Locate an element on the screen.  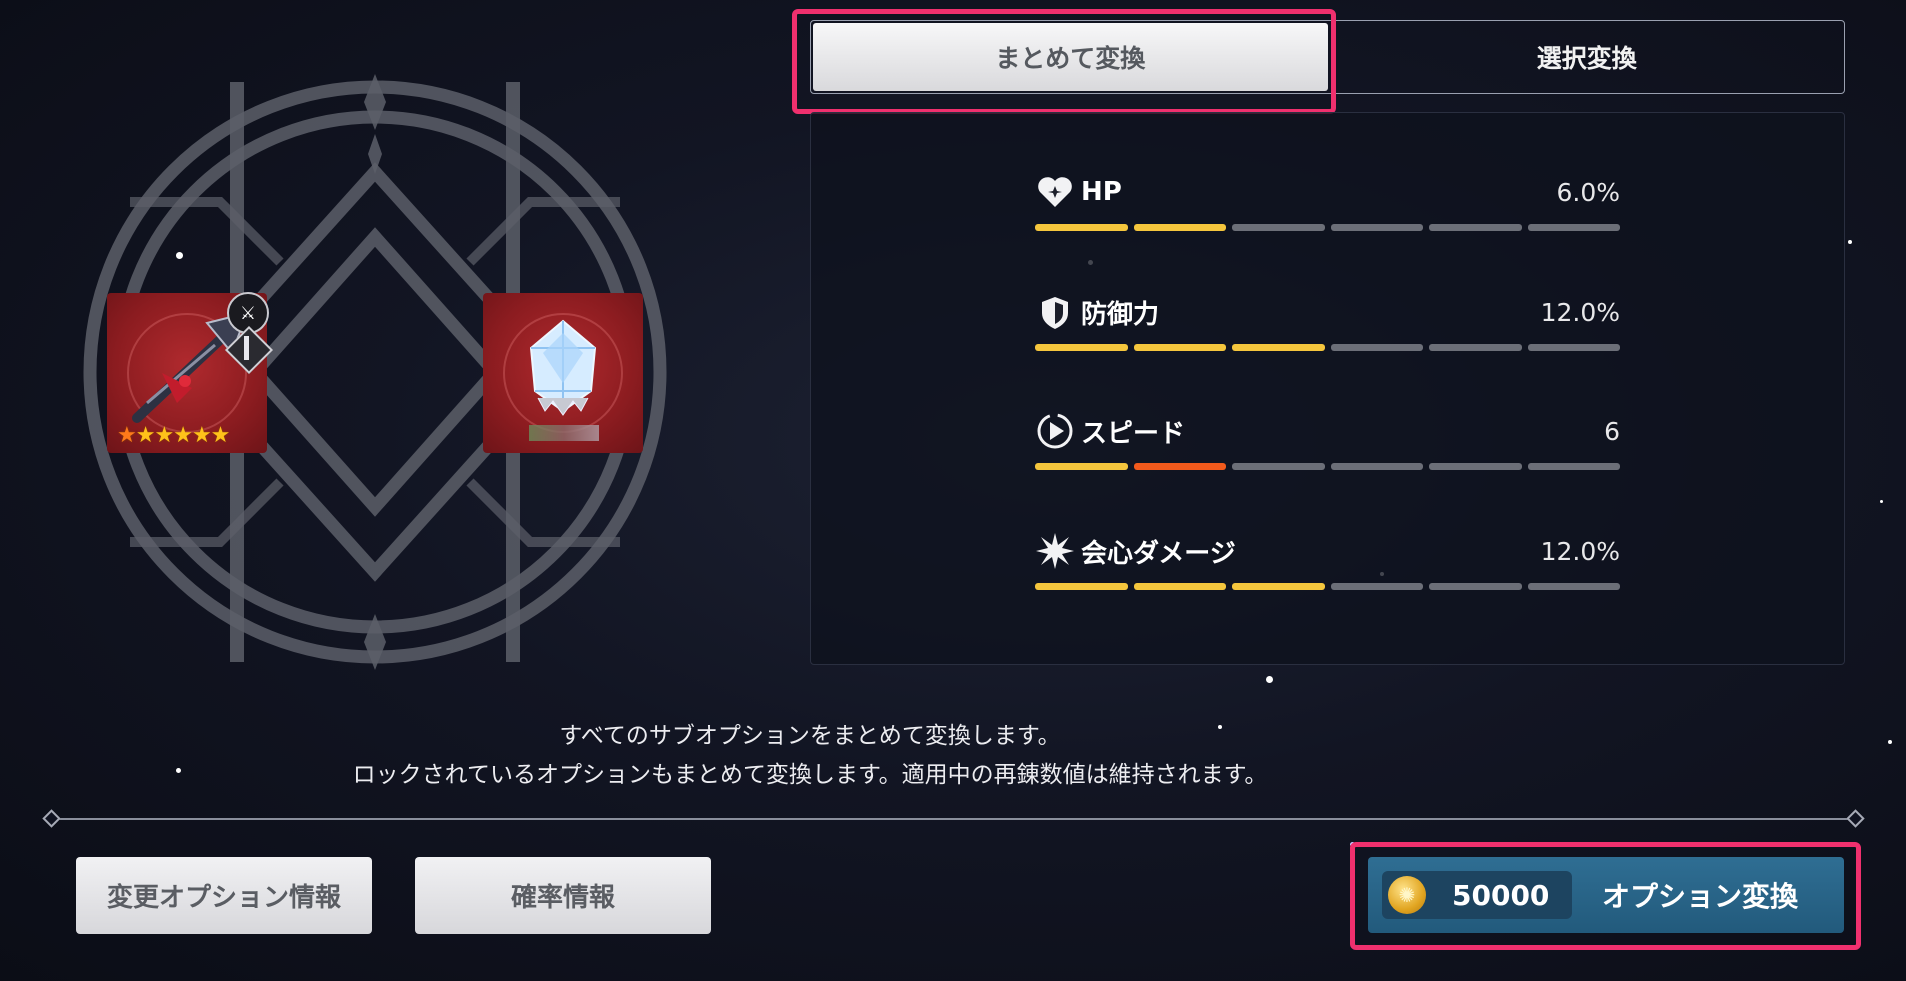
option-convert-button: ✺ 50000 オプション変換 is located at coordinates (1606, 895).